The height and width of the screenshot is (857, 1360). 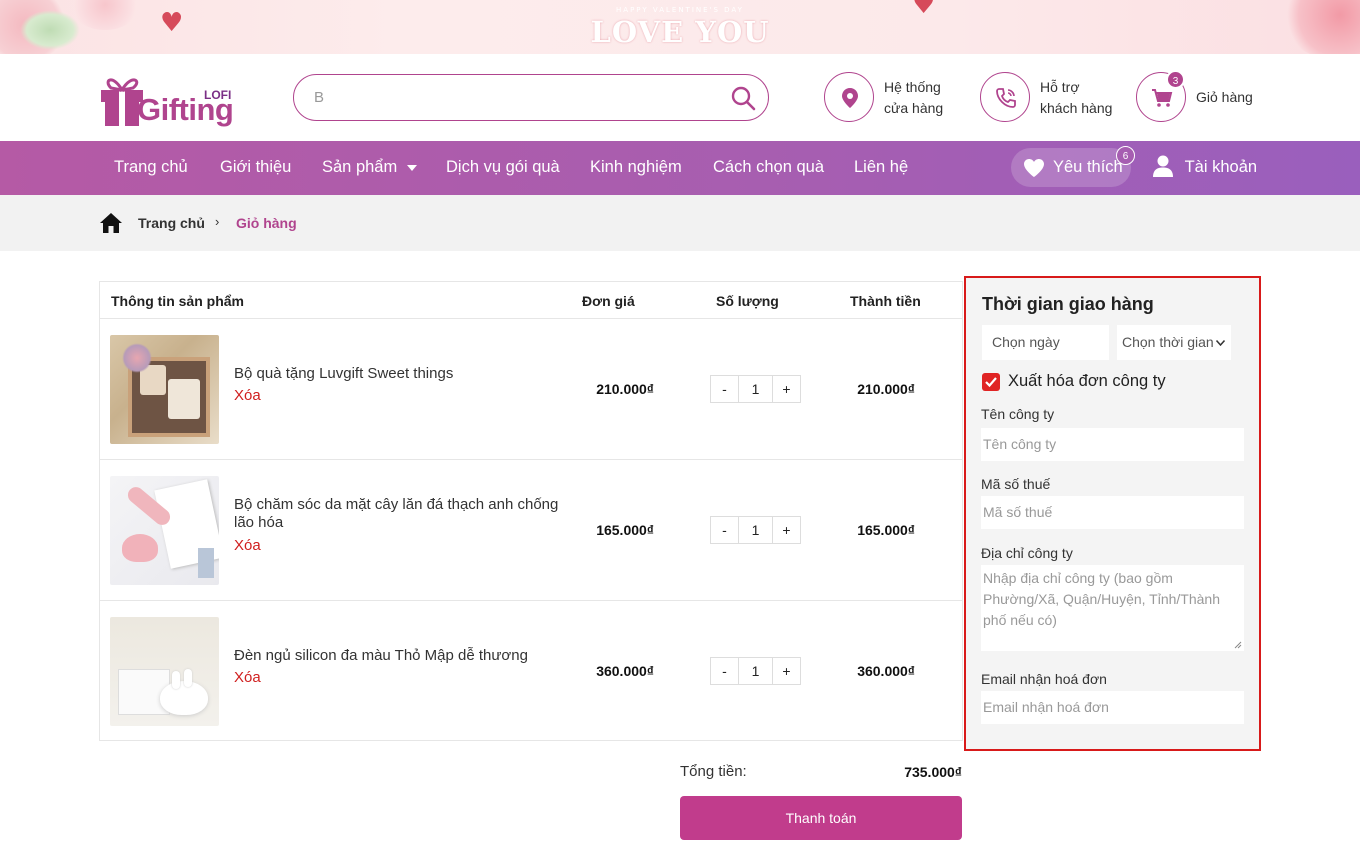 What do you see at coordinates (171, 223) in the screenshot?
I see `breadcrumb-home: Trang chủ` at bounding box center [171, 223].